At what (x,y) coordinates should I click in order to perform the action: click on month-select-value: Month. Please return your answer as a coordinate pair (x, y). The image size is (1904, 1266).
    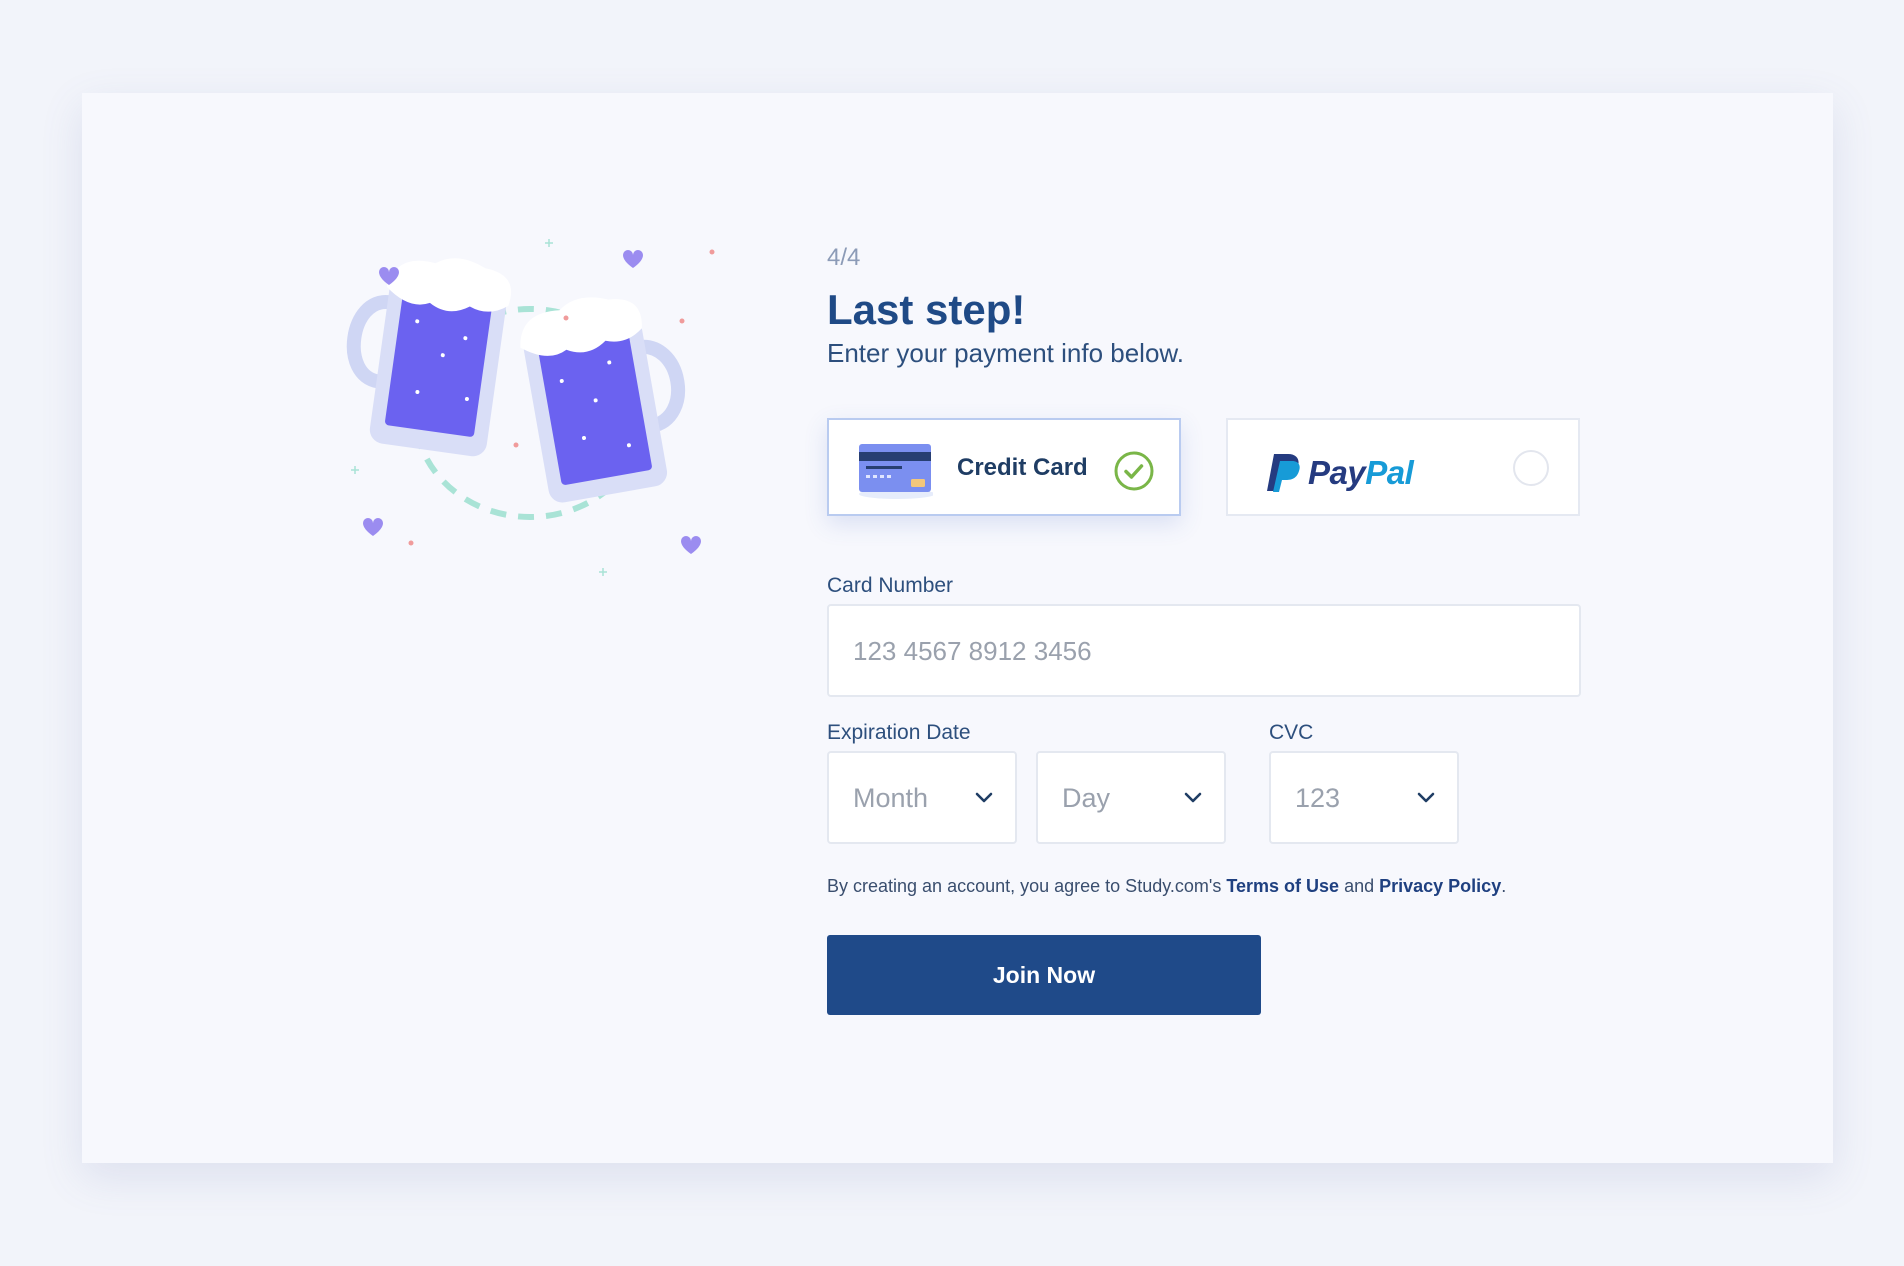
    Looking at the image, I should click on (891, 798).